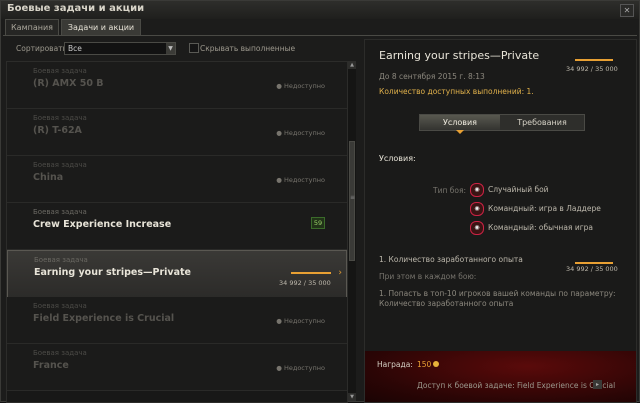  Describe the element at coordinates (102, 224) in the screenshot. I see `quest-name: Crew Experience Increase` at that location.